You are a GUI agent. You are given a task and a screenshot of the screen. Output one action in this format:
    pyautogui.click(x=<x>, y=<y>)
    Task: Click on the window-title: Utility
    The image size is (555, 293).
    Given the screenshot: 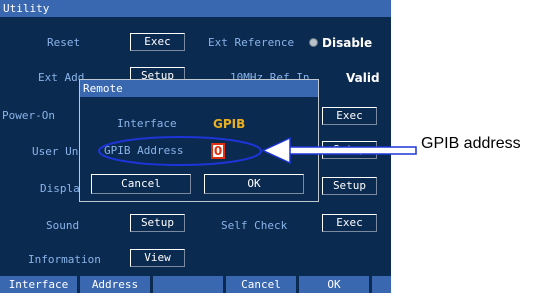 What is the action you would take?
    pyautogui.click(x=195, y=8)
    